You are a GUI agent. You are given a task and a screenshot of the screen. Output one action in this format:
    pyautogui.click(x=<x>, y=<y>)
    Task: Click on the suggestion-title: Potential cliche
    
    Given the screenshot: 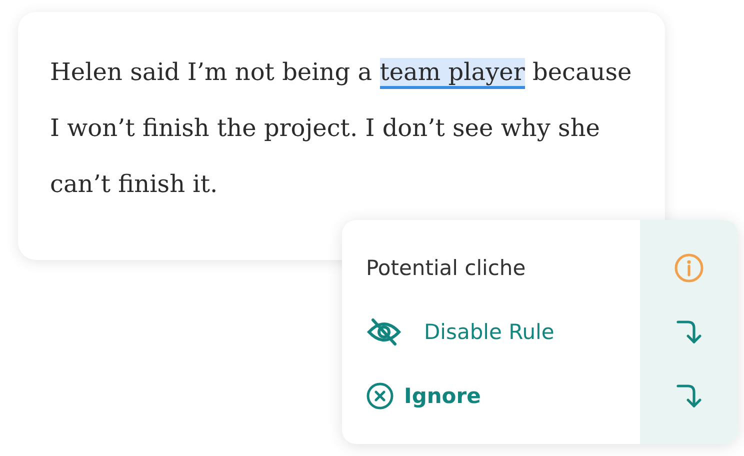 What is the action you would take?
    pyautogui.click(x=446, y=268)
    